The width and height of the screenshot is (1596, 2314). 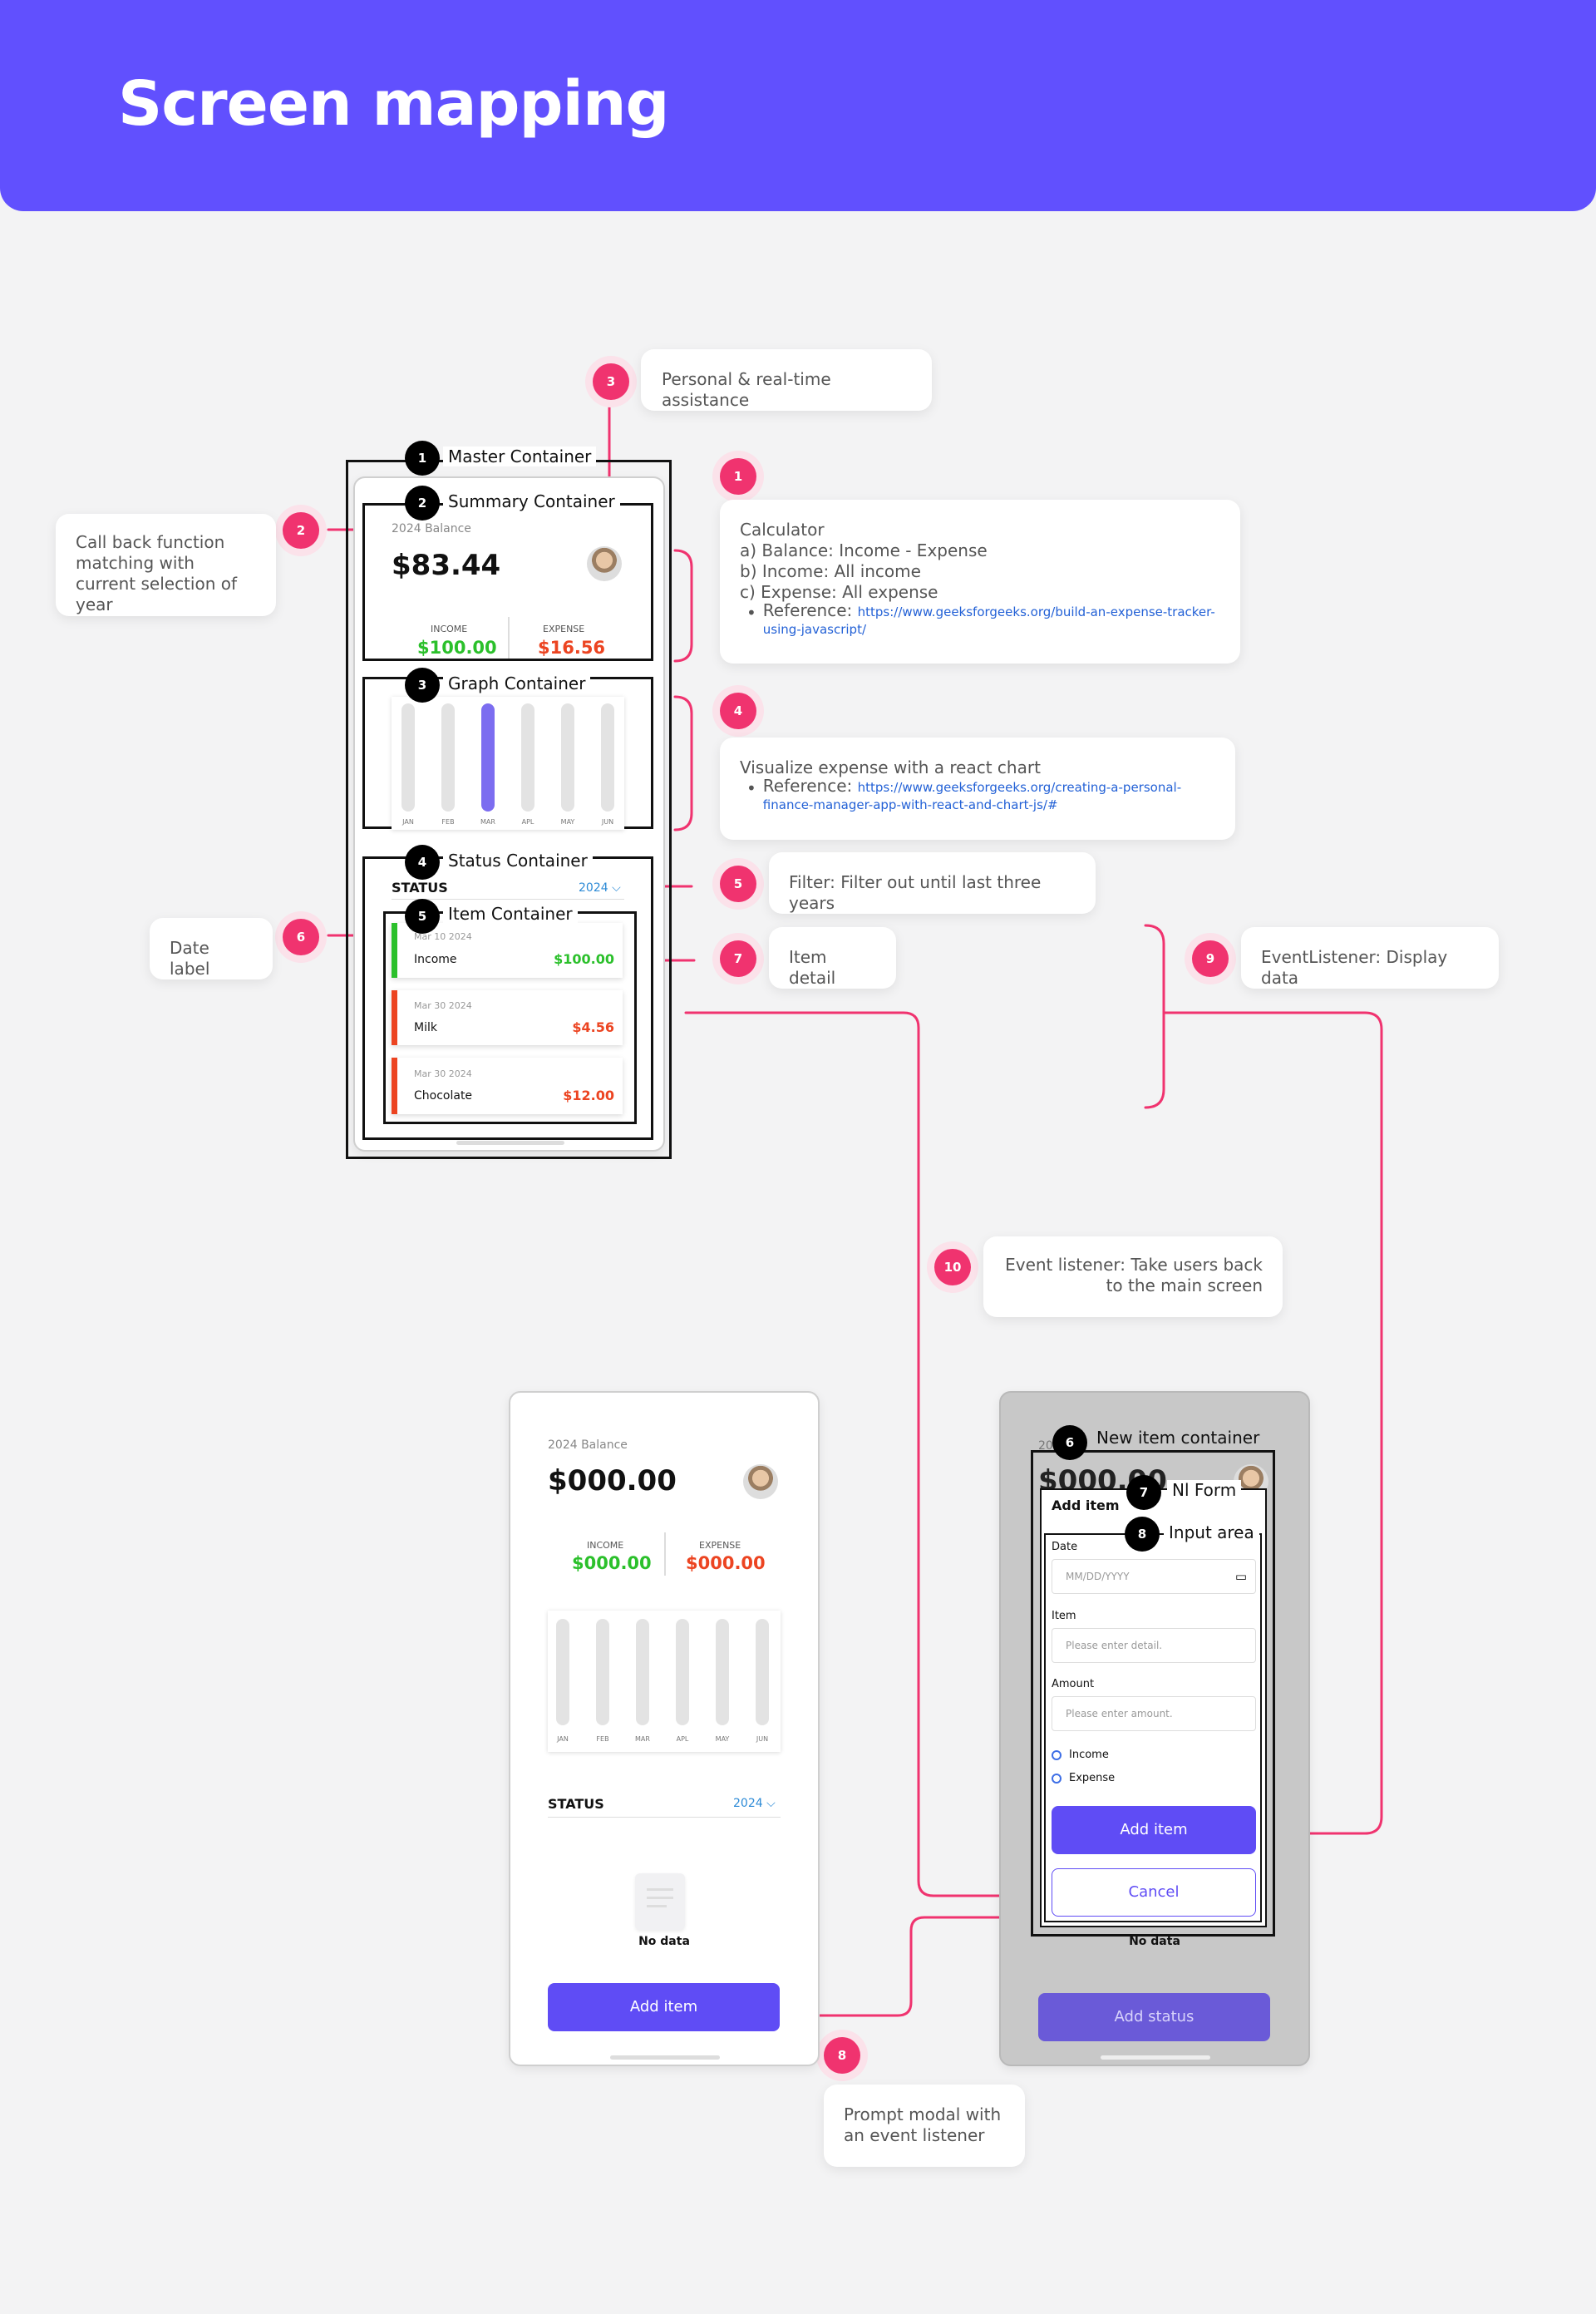 I want to click on item-placeholder: Please enter detail., so click(x=1114, y=1646).